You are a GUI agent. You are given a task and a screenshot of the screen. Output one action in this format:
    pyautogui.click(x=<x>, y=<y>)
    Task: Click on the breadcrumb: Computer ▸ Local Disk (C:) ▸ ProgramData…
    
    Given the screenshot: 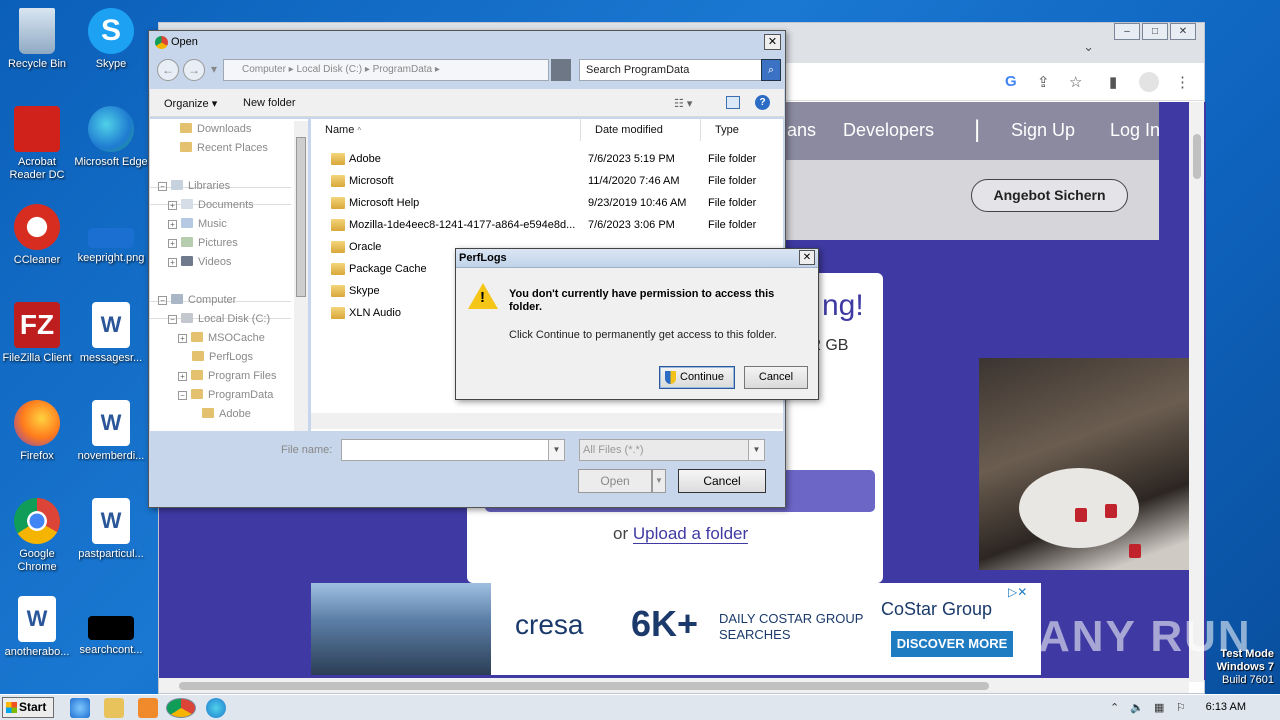 What is the action you would take?
    pyautogui.click(x=386, y=70)
    